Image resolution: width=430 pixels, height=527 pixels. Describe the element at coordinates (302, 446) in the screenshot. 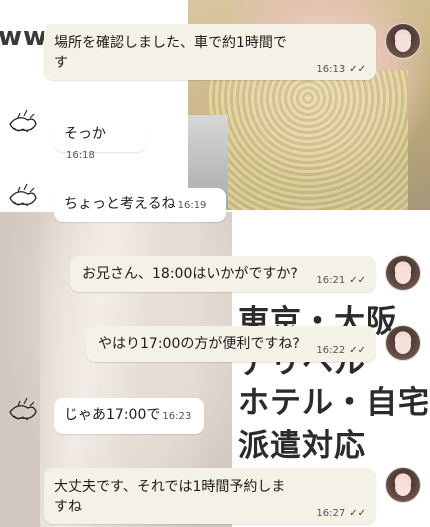

I see `background-promo-line-4: 派遣対応` at that location.